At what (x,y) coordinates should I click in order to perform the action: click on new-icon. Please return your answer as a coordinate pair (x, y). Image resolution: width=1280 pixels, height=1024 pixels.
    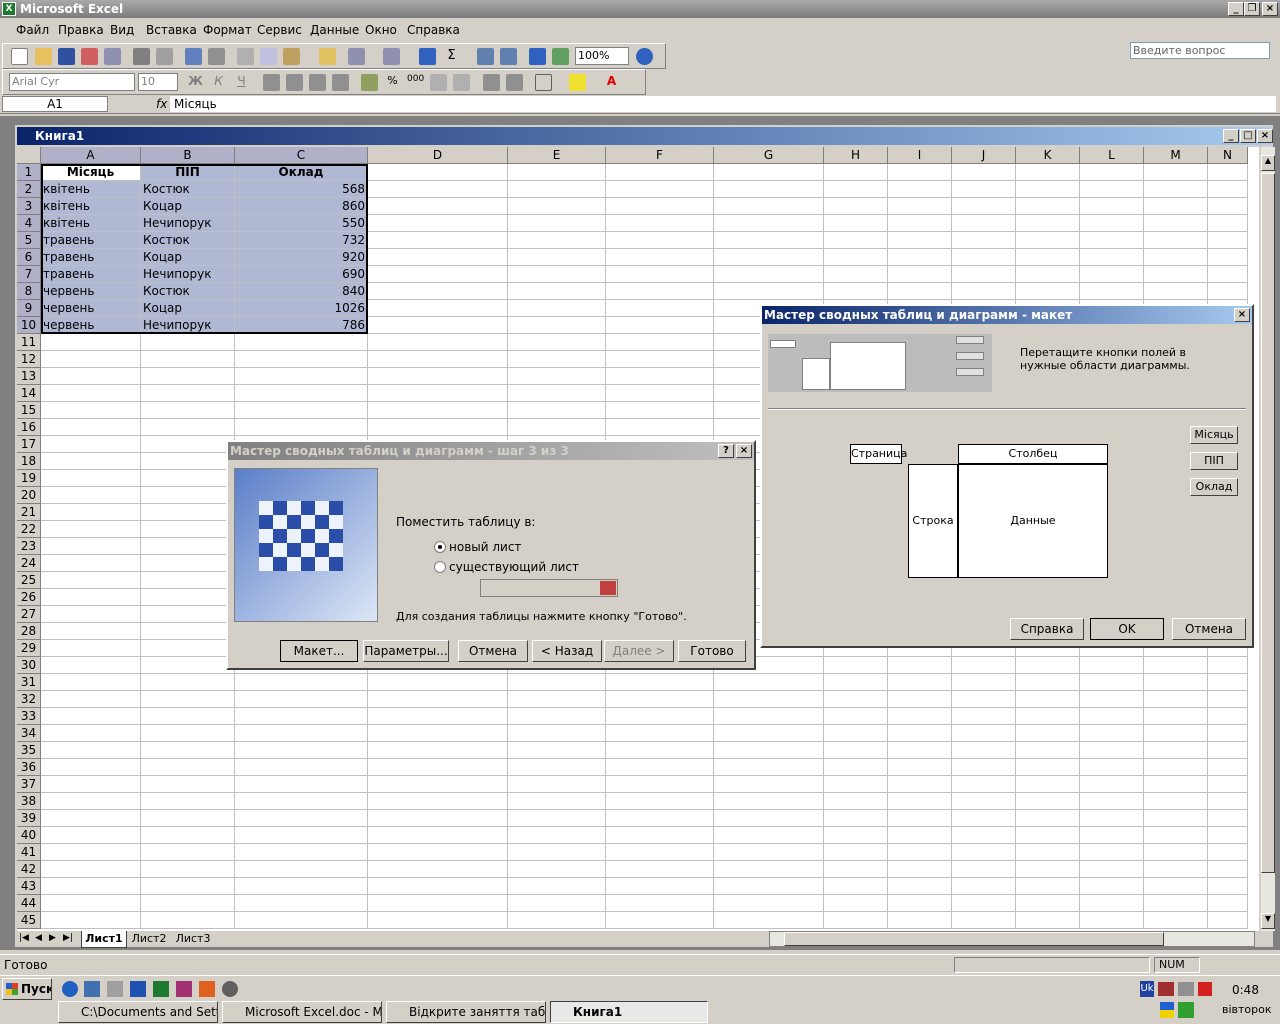
    Looking at the image, I should click on (19, 56).